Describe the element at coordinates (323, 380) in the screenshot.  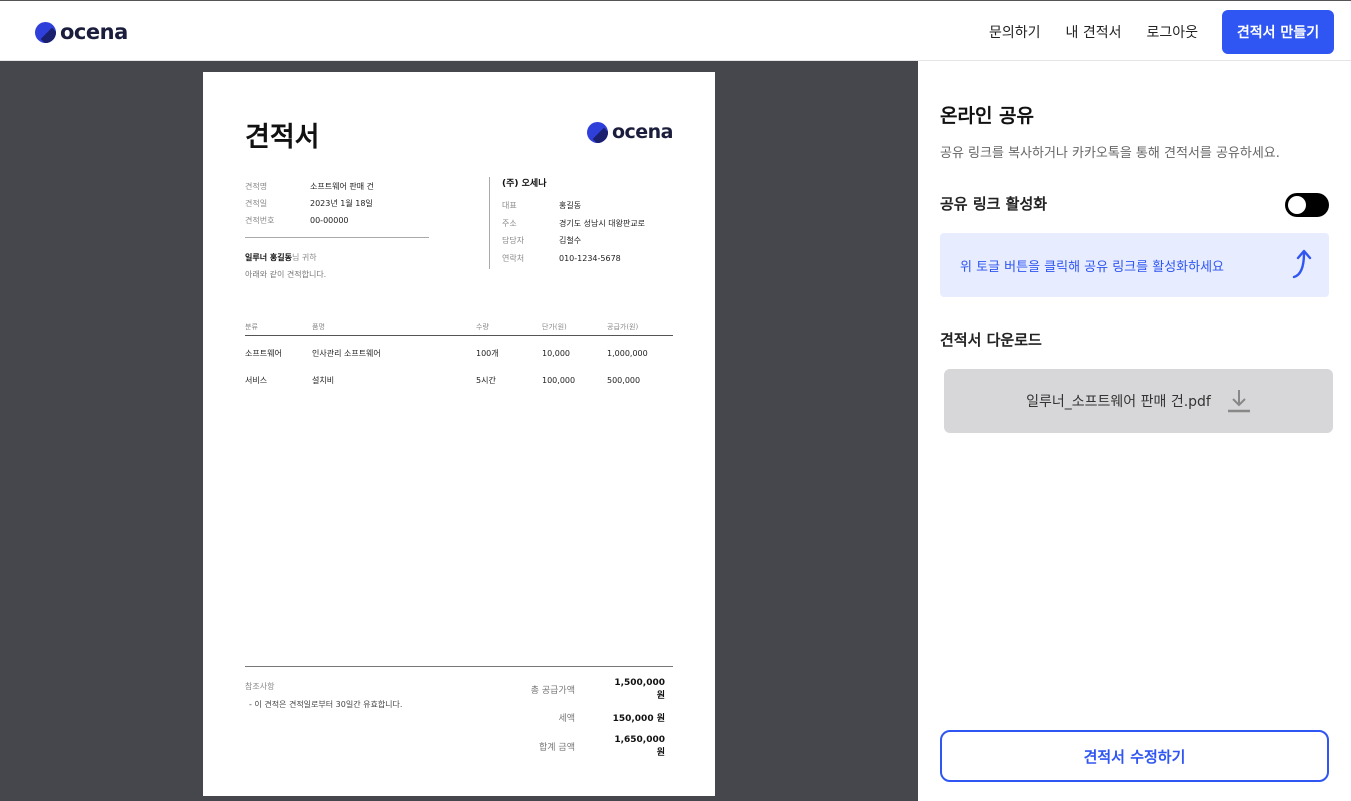
I see `item-name: 설치비` at that location.